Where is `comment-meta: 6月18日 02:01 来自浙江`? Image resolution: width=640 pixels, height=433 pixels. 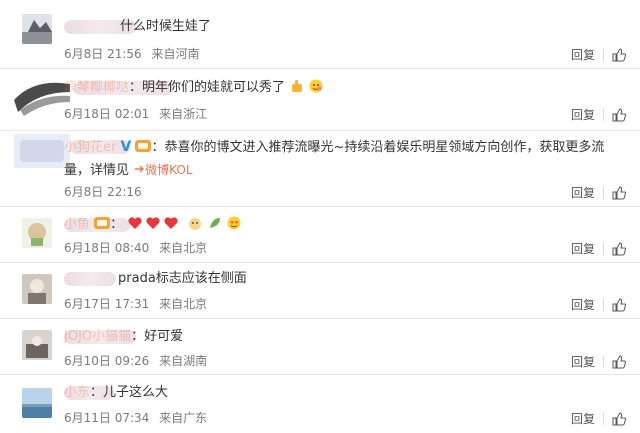 comment-meta: 6月18日 02:01 来自浙江 is located at coordinates (135, 114).